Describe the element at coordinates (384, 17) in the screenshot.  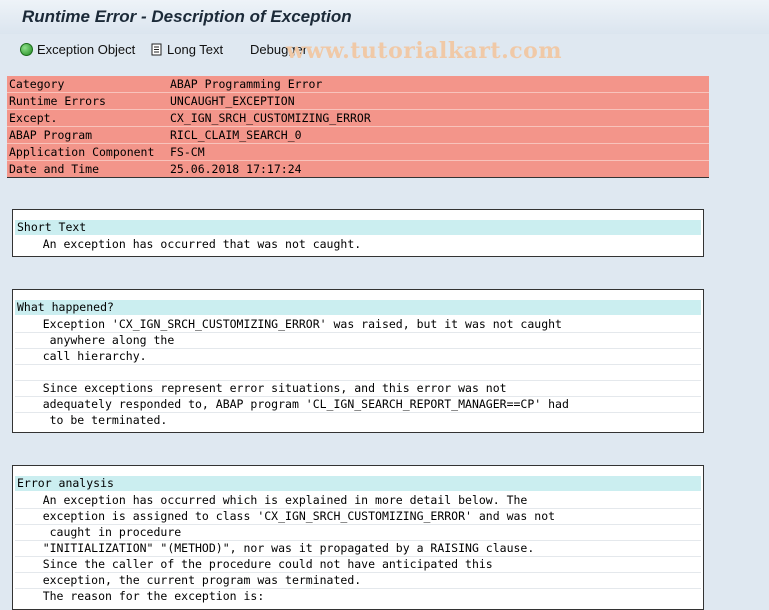
I see `title-bar: Runtime Error - Description of Exception` at that location.